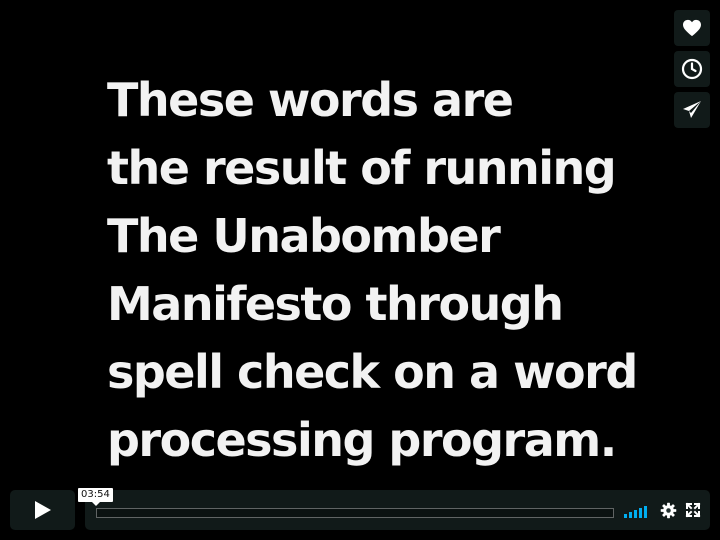 This screenshot has height=540, width=720. What do you see at coordinates (355, 513) in the screenshot?
I see `progress-bar` at bounding box center [355, 513].